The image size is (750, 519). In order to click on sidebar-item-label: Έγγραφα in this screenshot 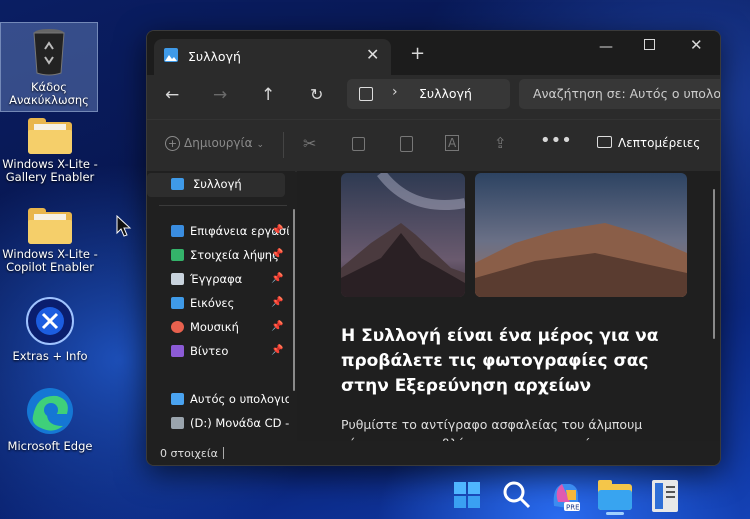, I will do `click(216, 279)`.